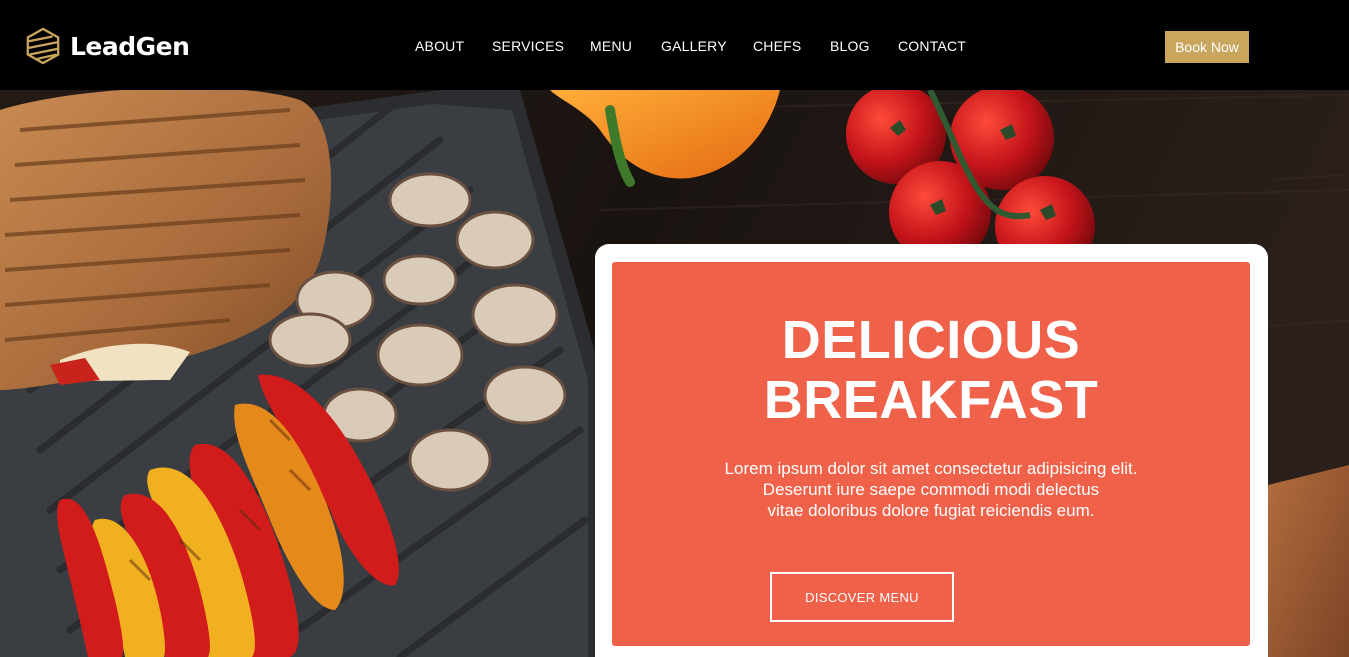 The width and height of the screenshot is (1349, 657). I want to click on nav-blog: BLOG, so click(850, 46).